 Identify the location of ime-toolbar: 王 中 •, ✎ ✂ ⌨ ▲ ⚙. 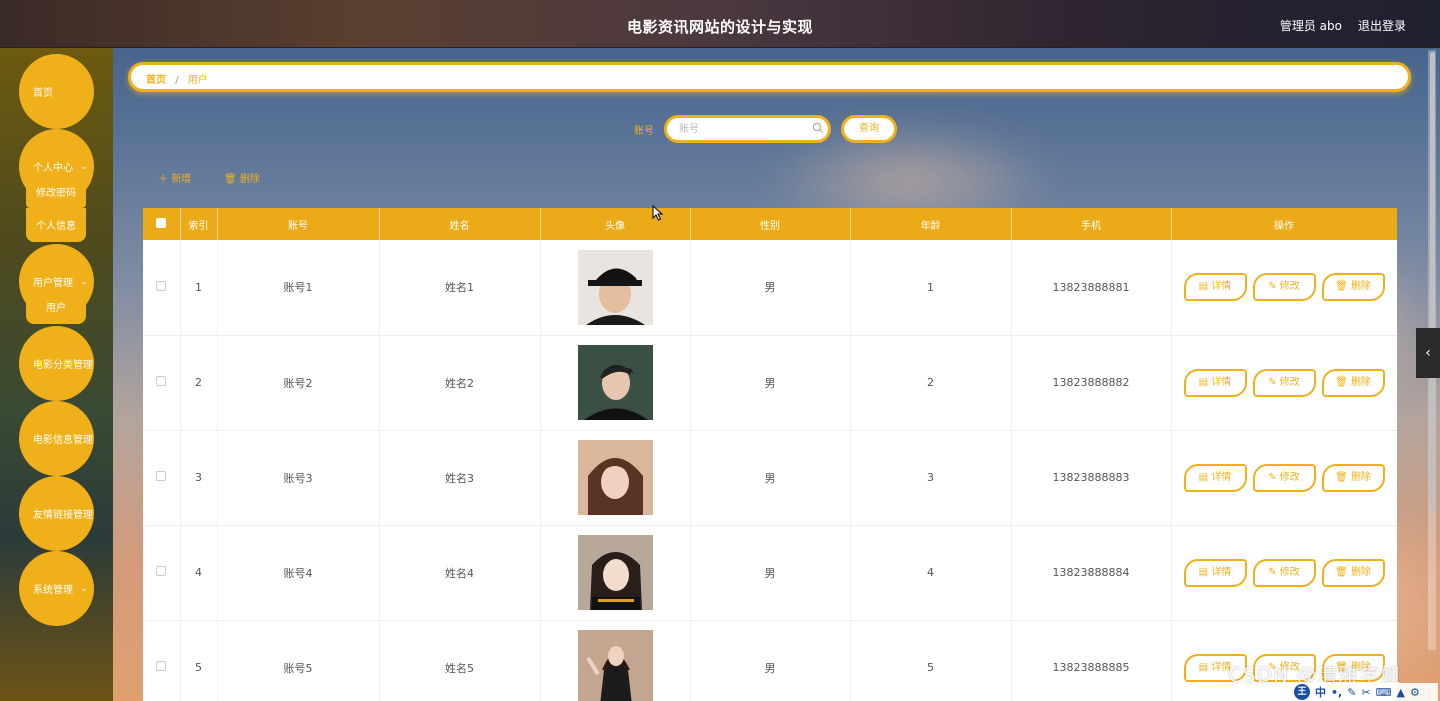
(1364, 692).